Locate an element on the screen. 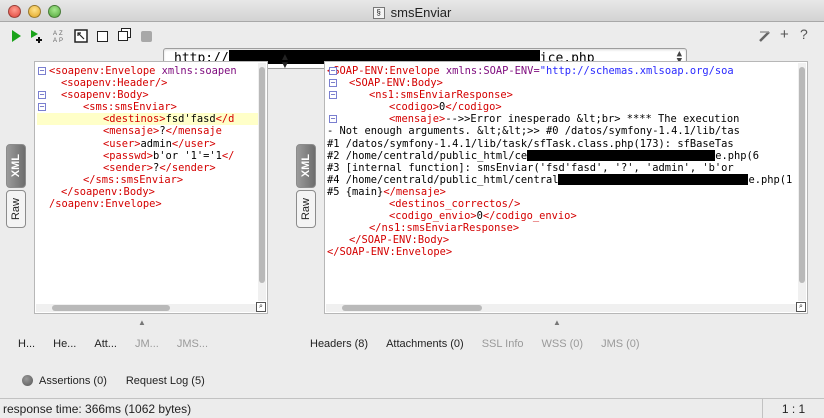 The width and height of the screenshot is (824, 418). request-log-tab: Request Log (5) is located at coordinates (165, 381).